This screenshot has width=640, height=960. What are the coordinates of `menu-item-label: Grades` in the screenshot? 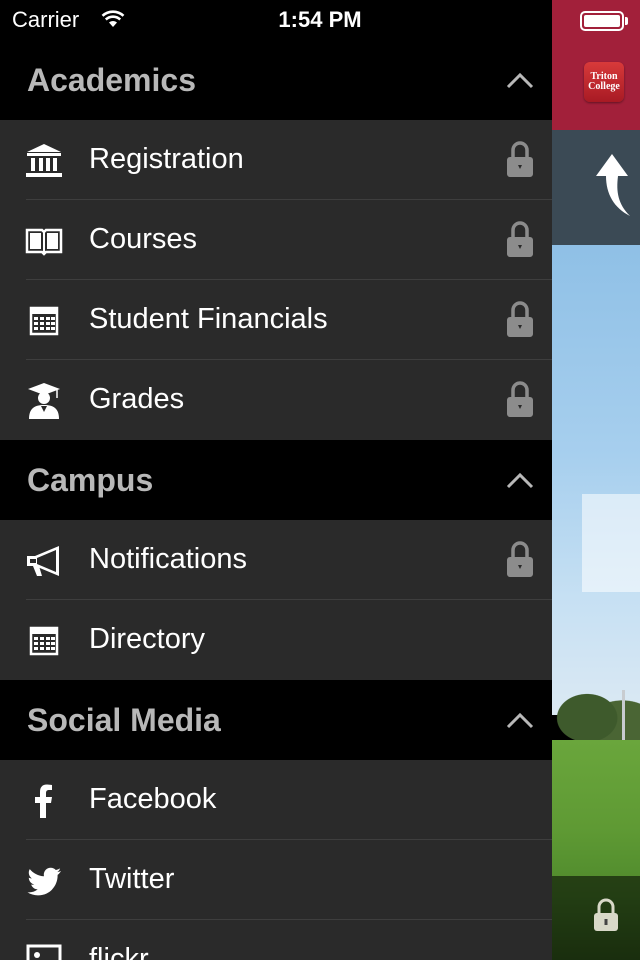 It's located at (137, 399).